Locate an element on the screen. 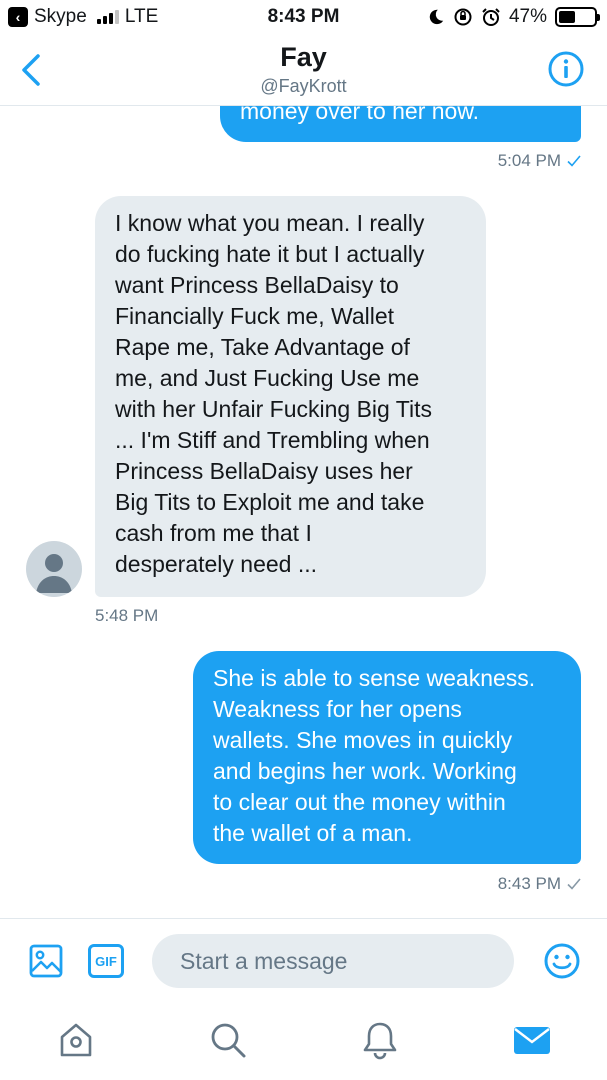 The image size is (607, 1080). message-input is located at coordinates (333, 961).